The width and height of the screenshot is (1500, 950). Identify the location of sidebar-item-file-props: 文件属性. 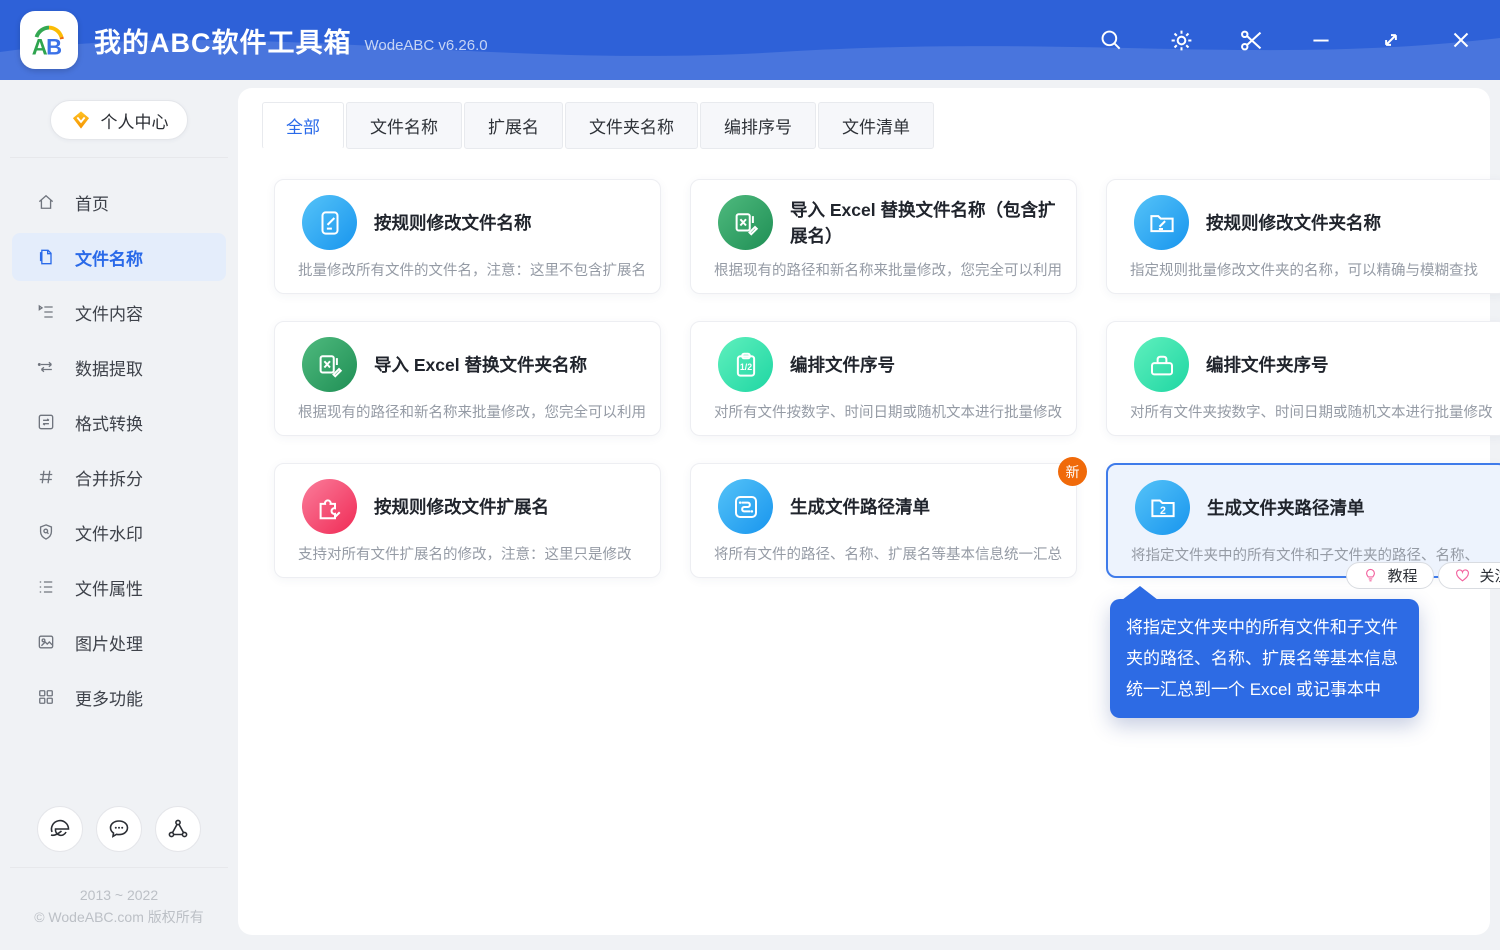
(119, 587).